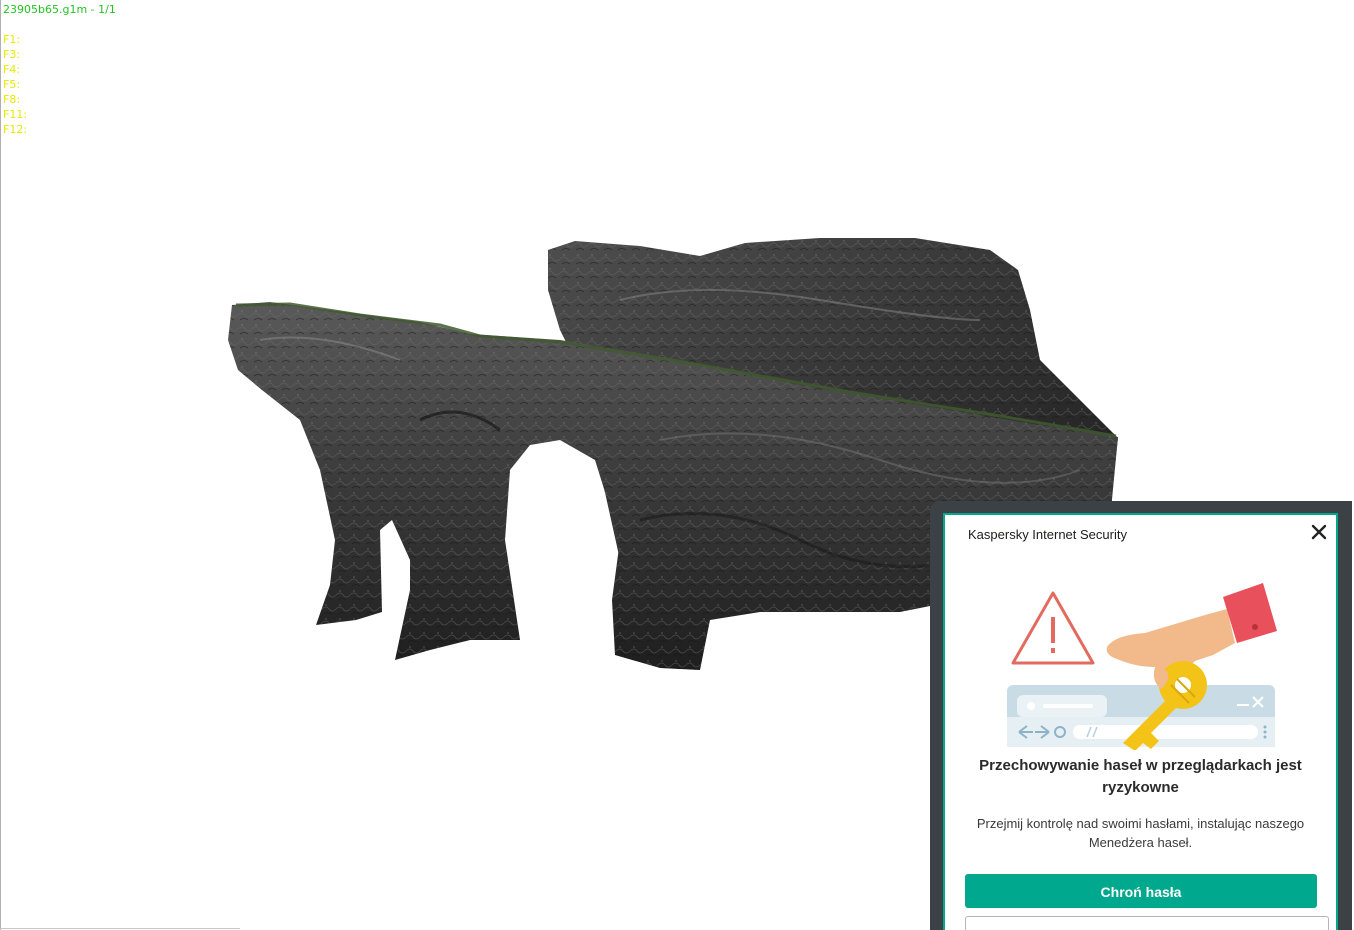  Describe the element at coordinates (1147, 923) in the screenshot. I see `dont-show-again-button: Nie wyświetlaj tego ponownie` at that location.